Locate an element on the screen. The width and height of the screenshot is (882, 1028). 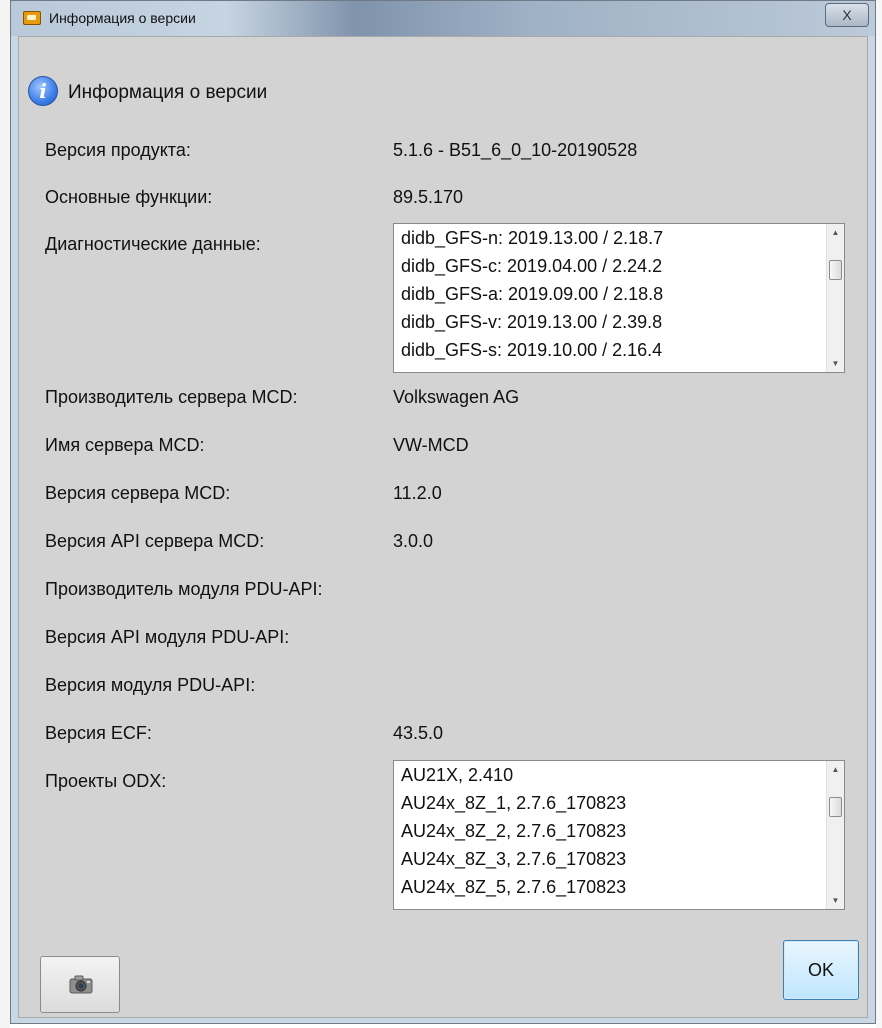
dialog-heading: Информация о версии is located at coordinates (168, 92).